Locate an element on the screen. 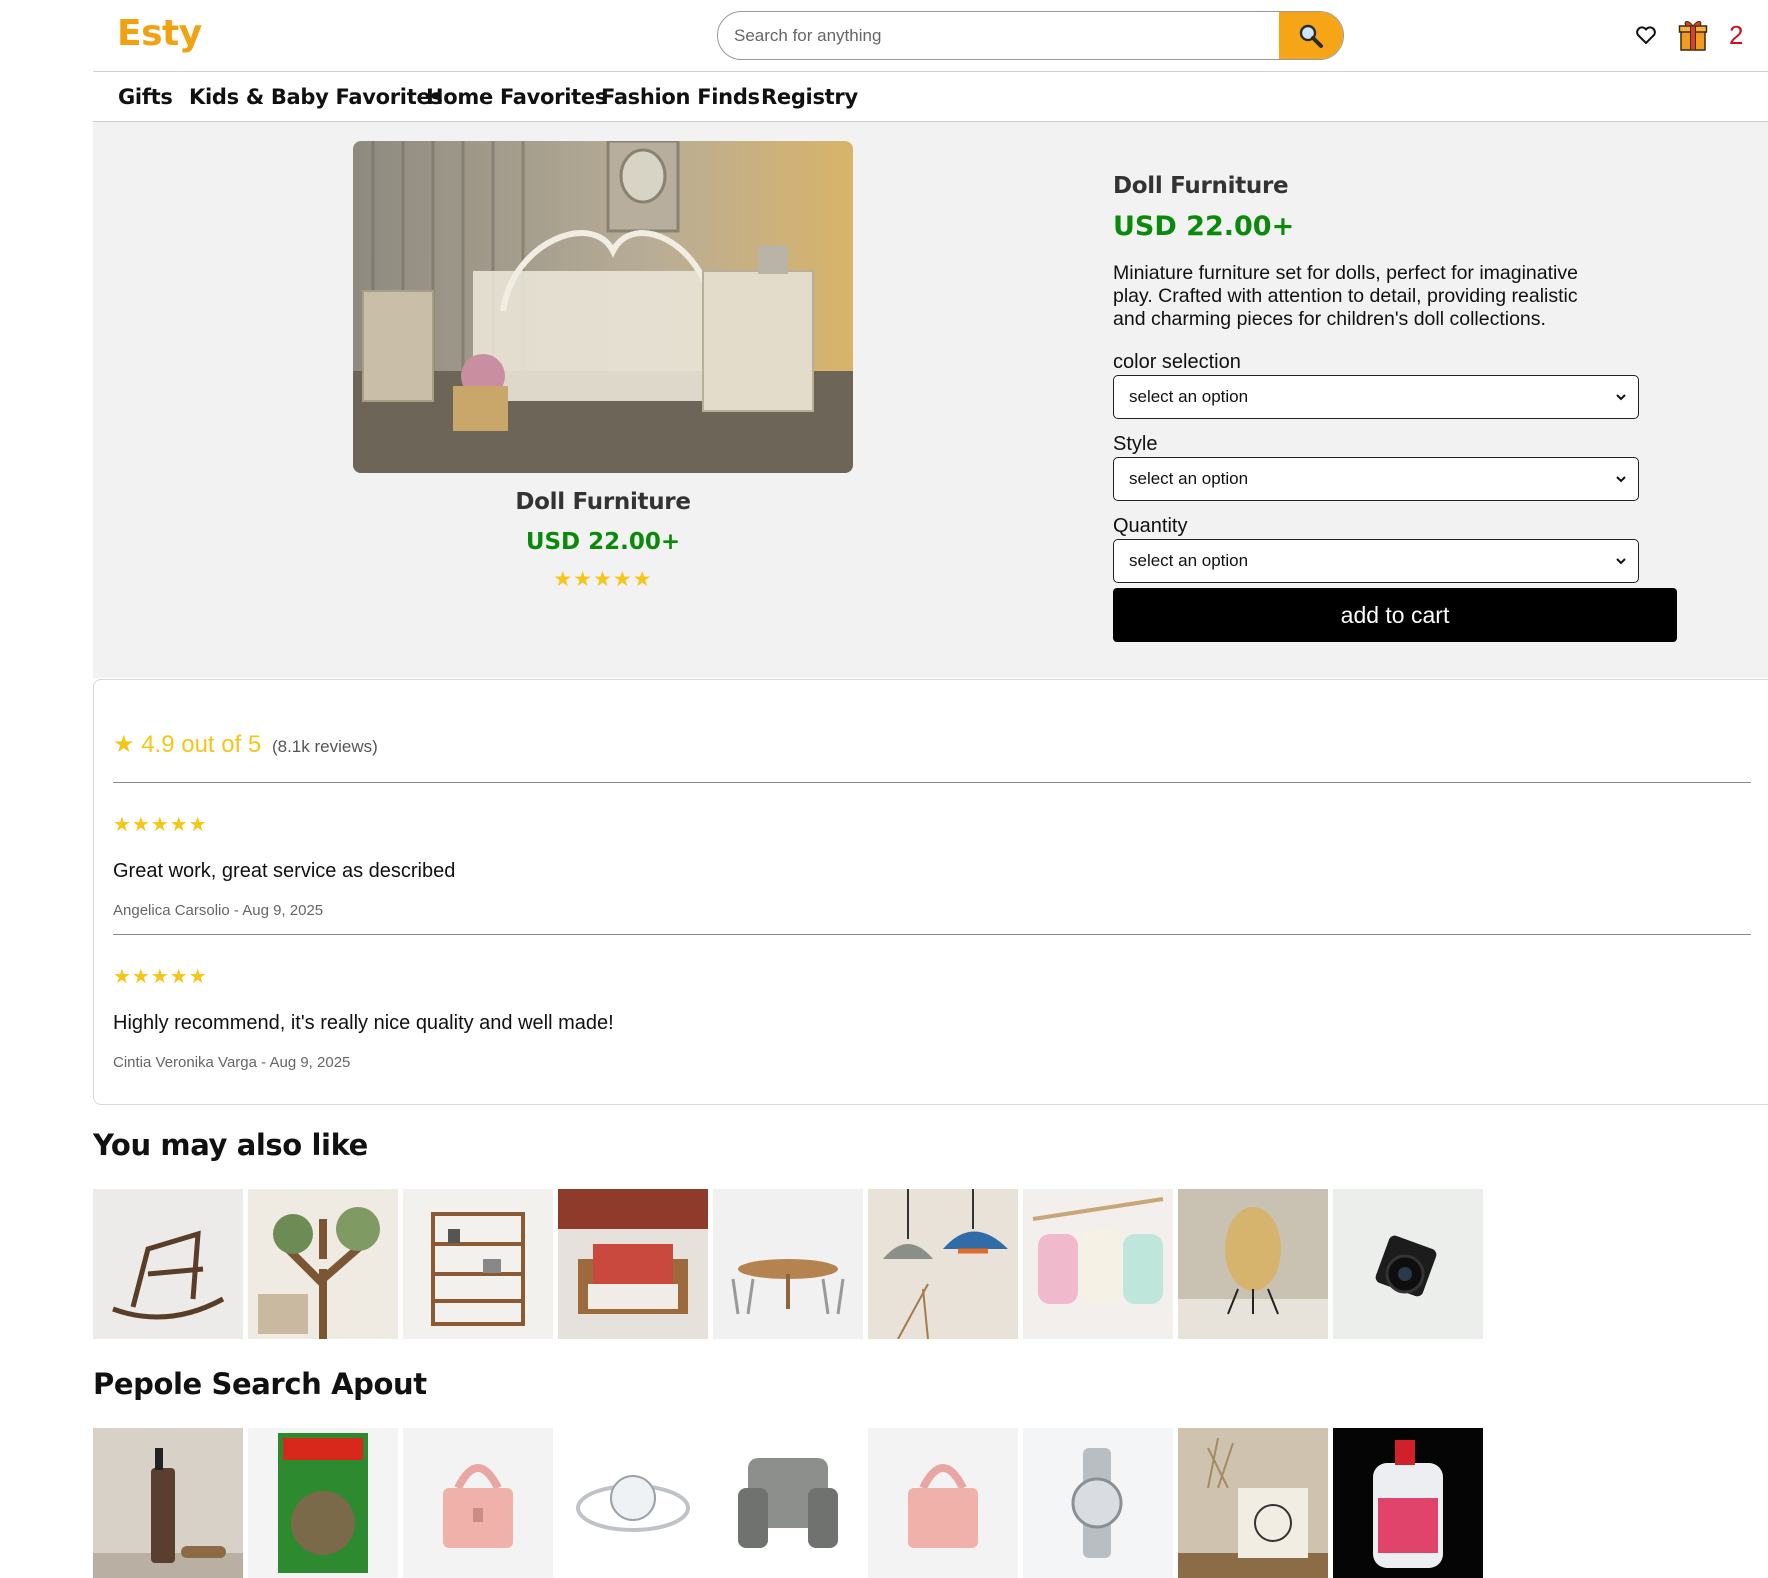 The height and width of the screenshot is (1578, 1768). rating-summary: ★ 4.9 out of 5 (8.1k reviews) is located at coordinates (245, 744).